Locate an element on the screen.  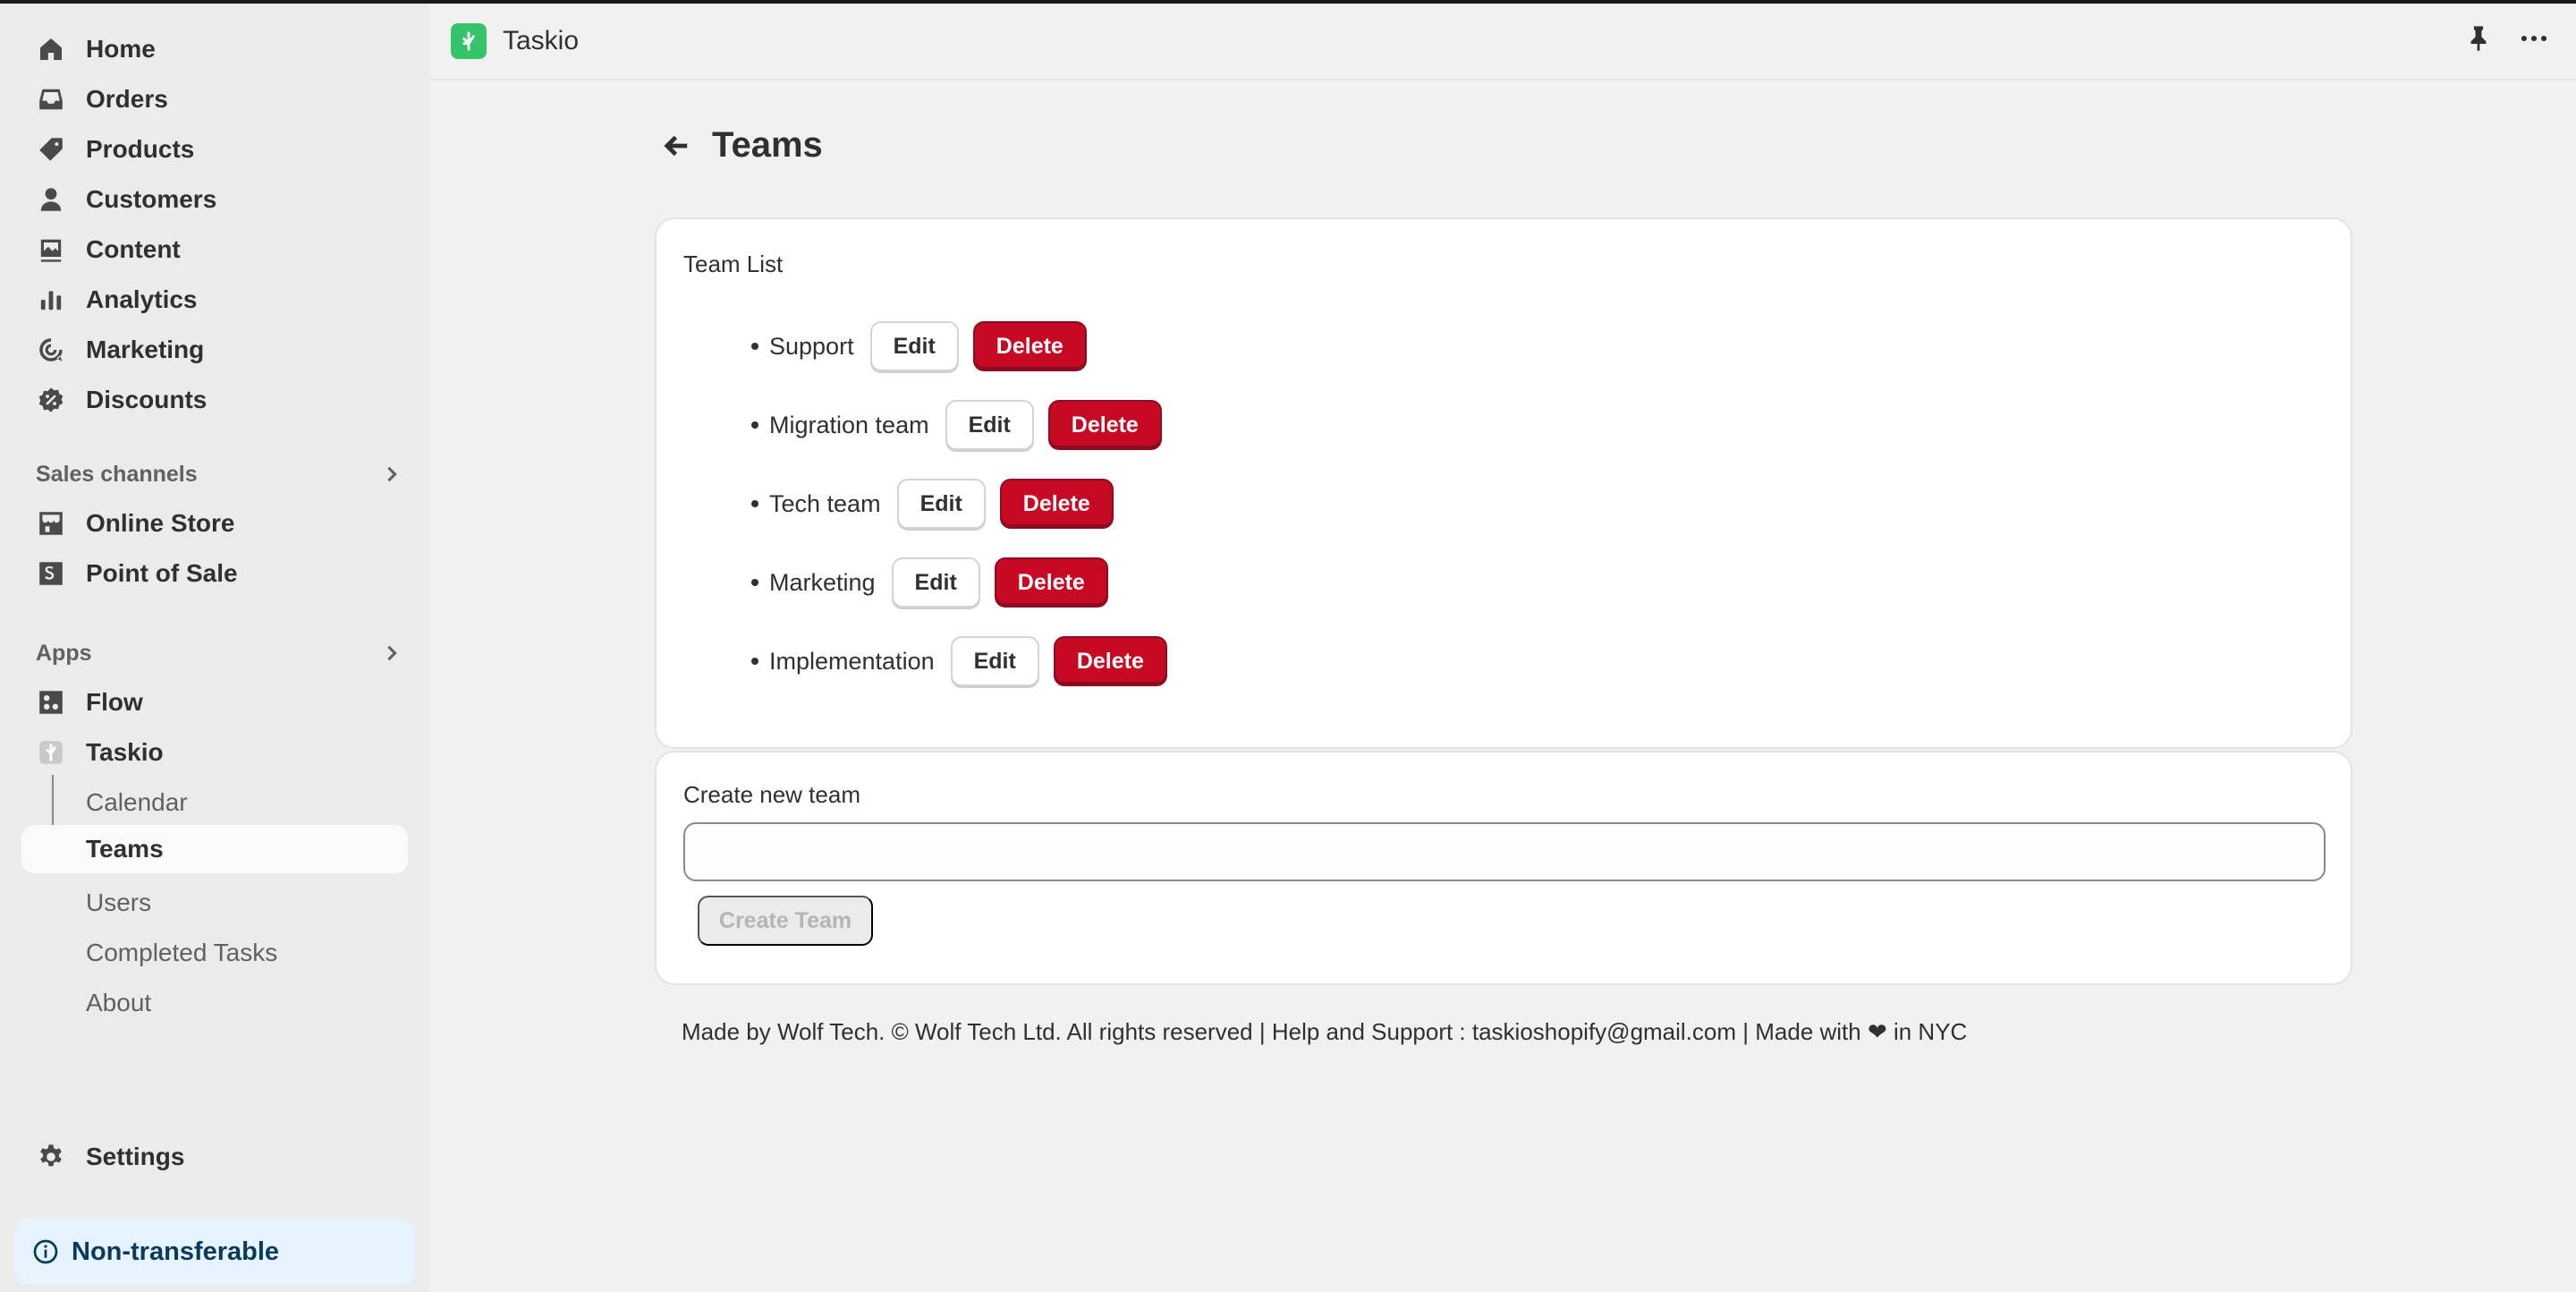
non-transferable-notice: Non-transferable is located at coordinates (214, 1252).